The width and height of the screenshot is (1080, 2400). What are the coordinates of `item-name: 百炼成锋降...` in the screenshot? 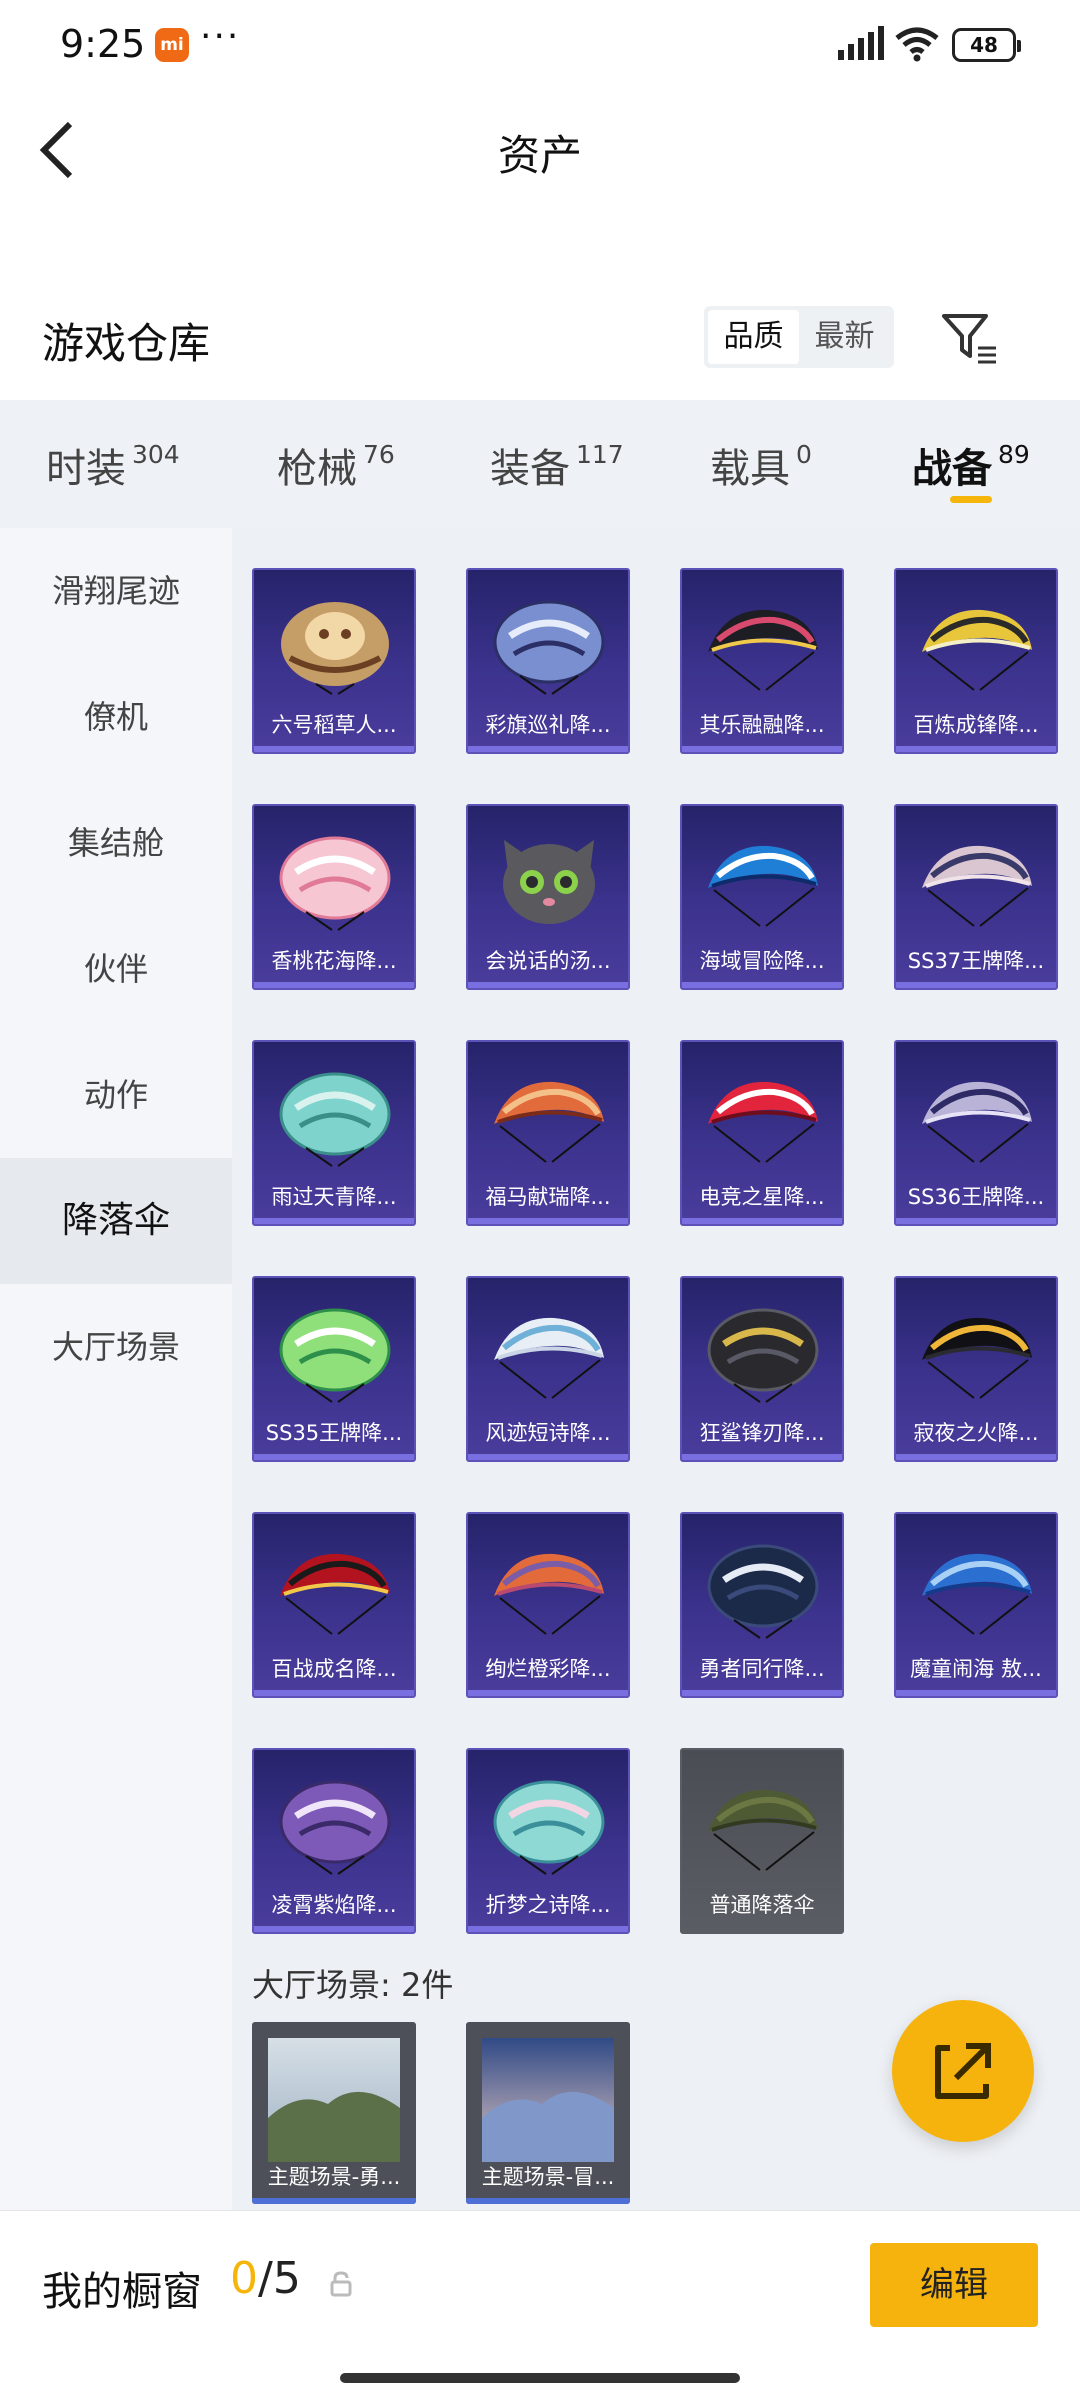 It's located at (976, 725).